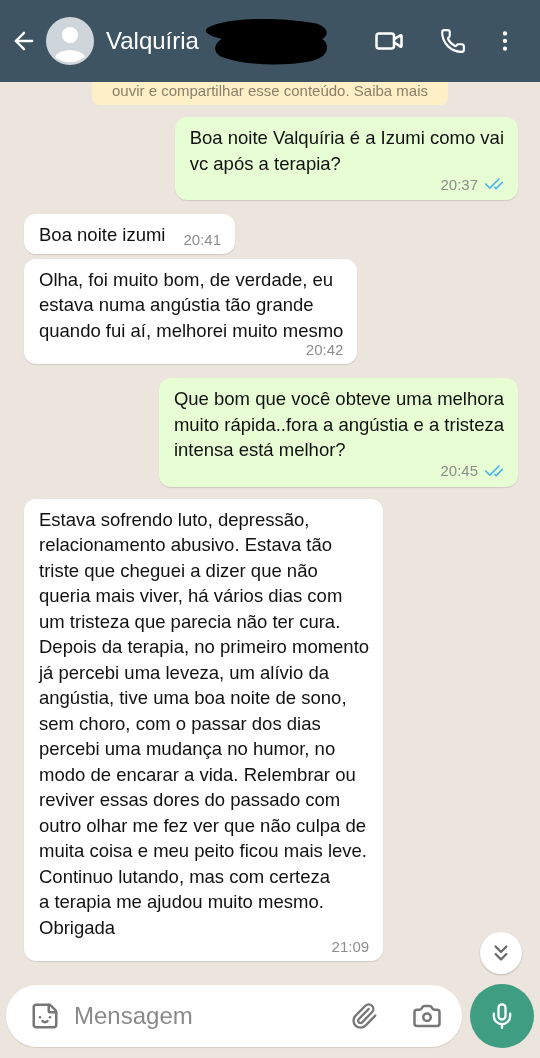  Describe the element at coordinates (152, 41) in the screenshot. I see `contact-name: Valquíria` at that location.